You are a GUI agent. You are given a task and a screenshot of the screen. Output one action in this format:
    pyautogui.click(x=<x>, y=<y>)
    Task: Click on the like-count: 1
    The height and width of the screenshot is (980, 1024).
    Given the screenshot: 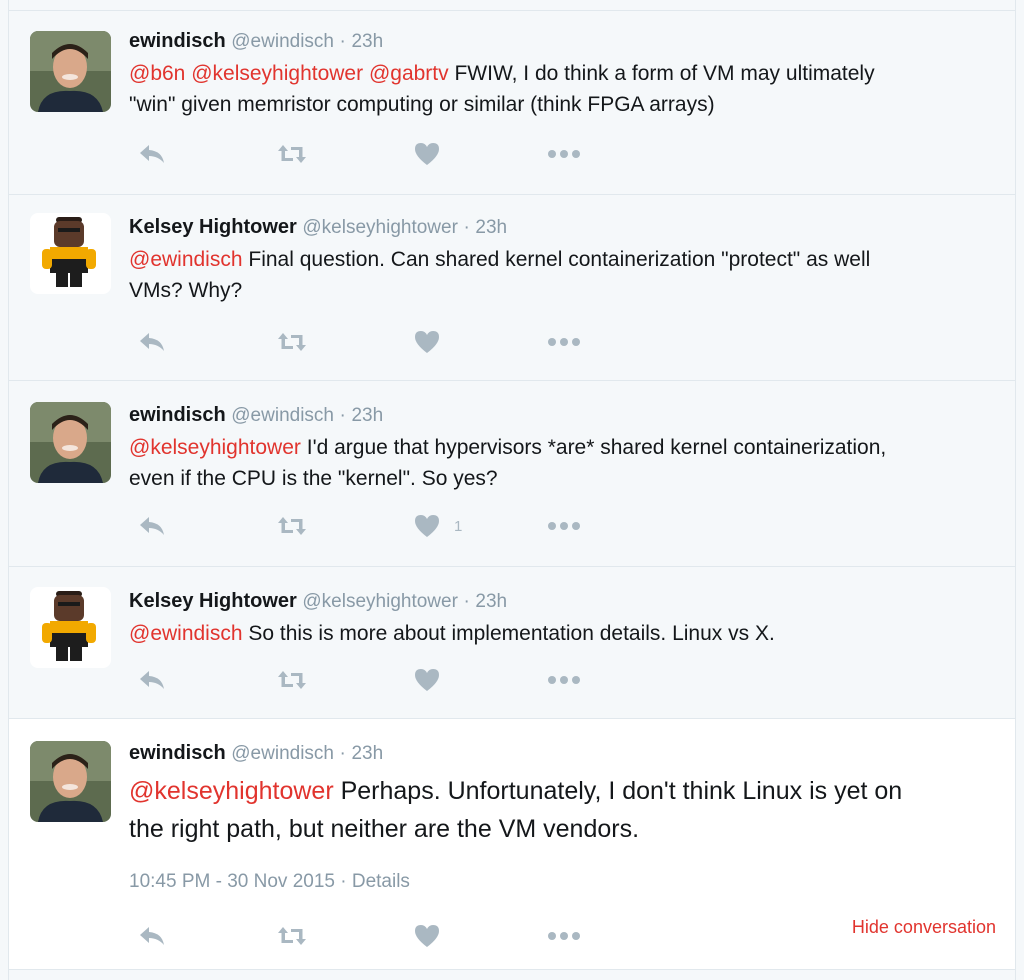 What is the action you would take?
    pyautogui.click(x=458, y=526)
    